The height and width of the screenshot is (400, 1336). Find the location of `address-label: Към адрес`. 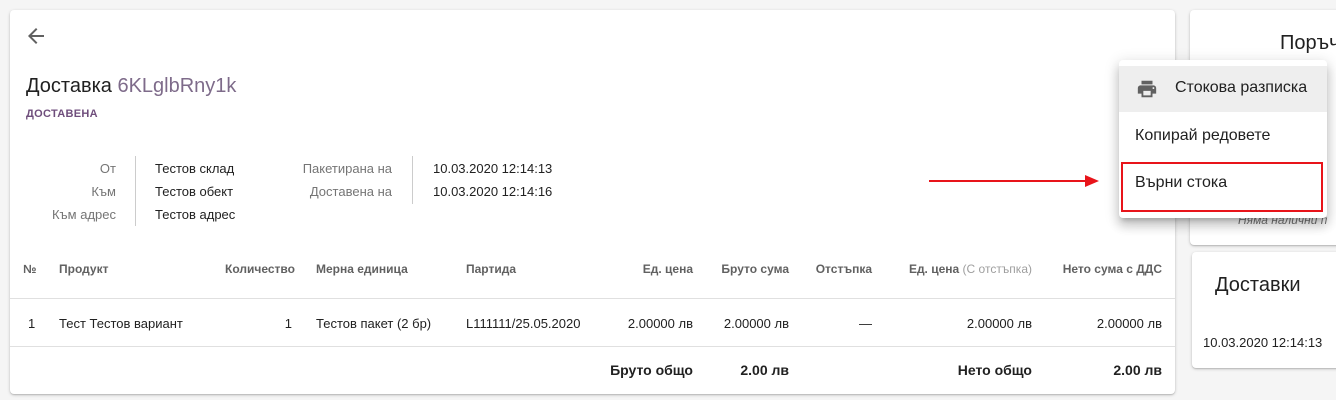

address-label: Към адрес is located at coordinates (83, 214).